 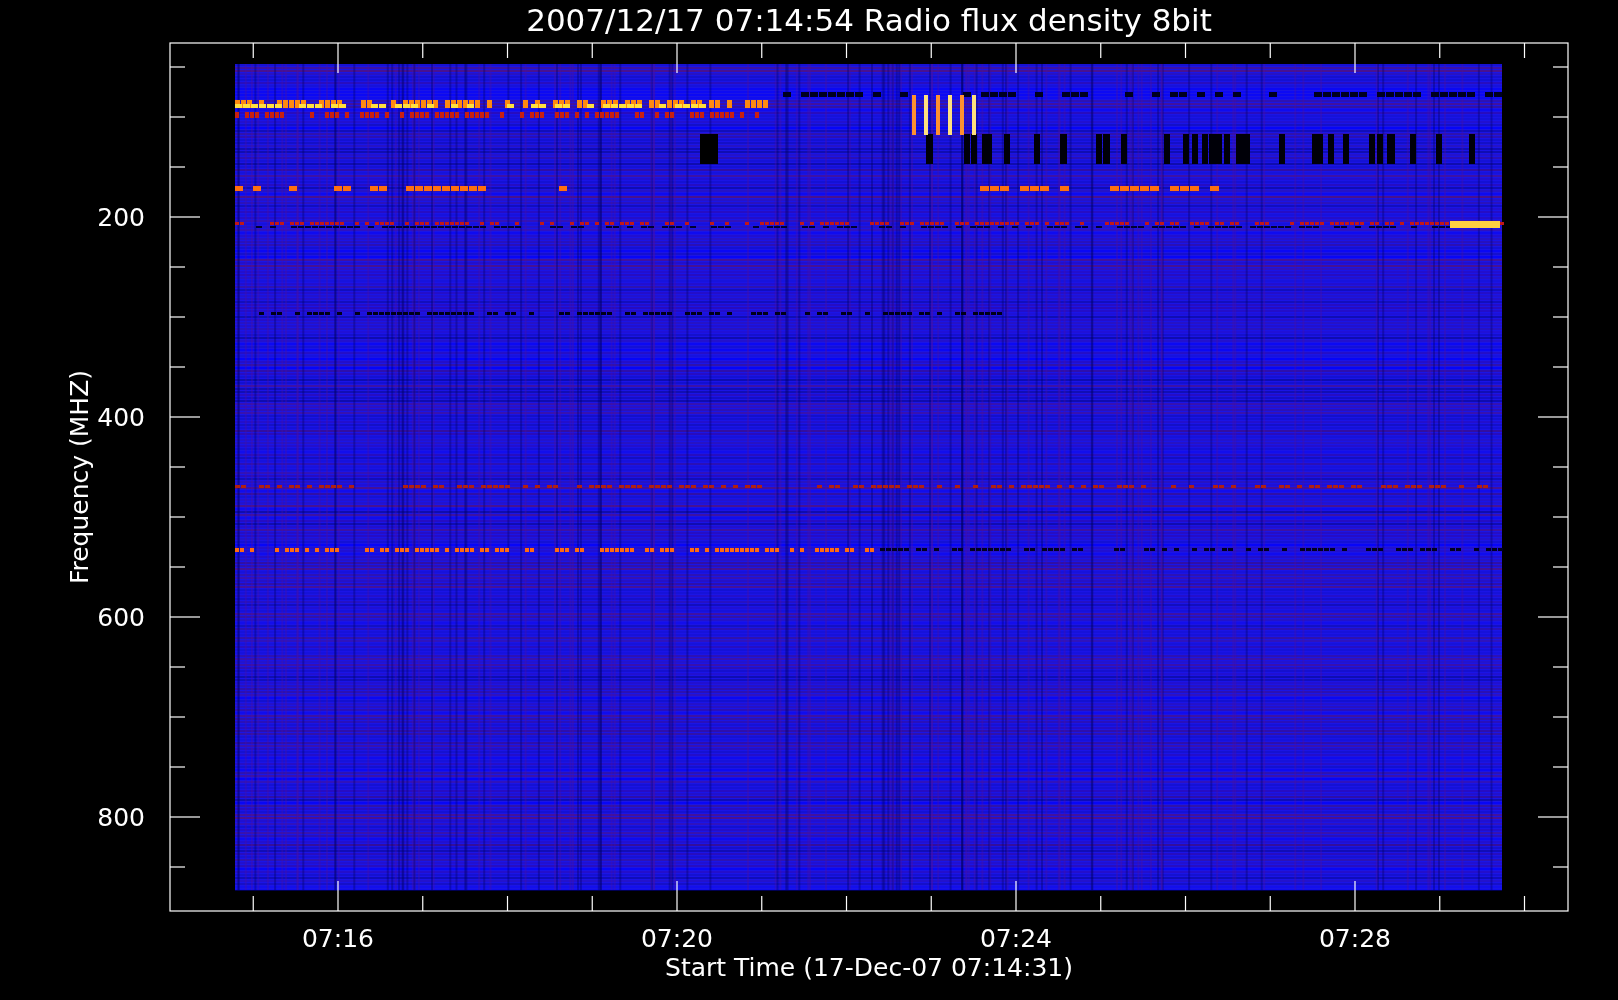 What do you see at coordinates (121, 817) in the screenshot?
I see `y-tick-label: 800` at bounding box center [121, 817].